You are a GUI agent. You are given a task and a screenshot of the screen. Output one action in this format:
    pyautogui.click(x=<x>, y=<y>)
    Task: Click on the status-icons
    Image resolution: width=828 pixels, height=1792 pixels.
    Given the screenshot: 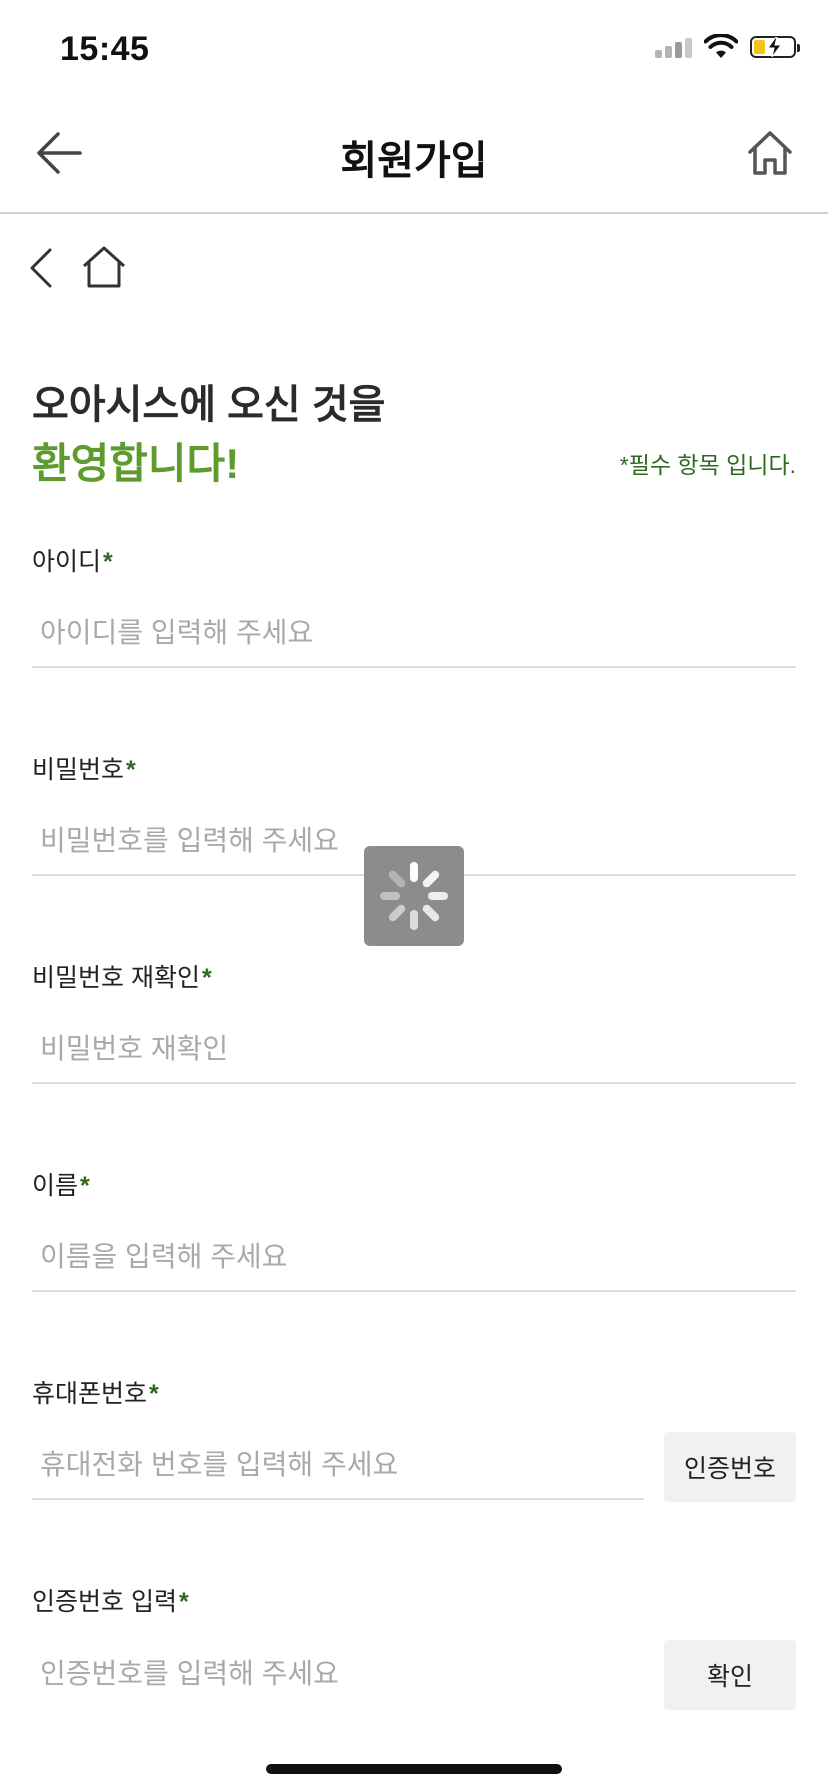 What is the action you would take?
    pyautogui.click(x=727, y=47)
    